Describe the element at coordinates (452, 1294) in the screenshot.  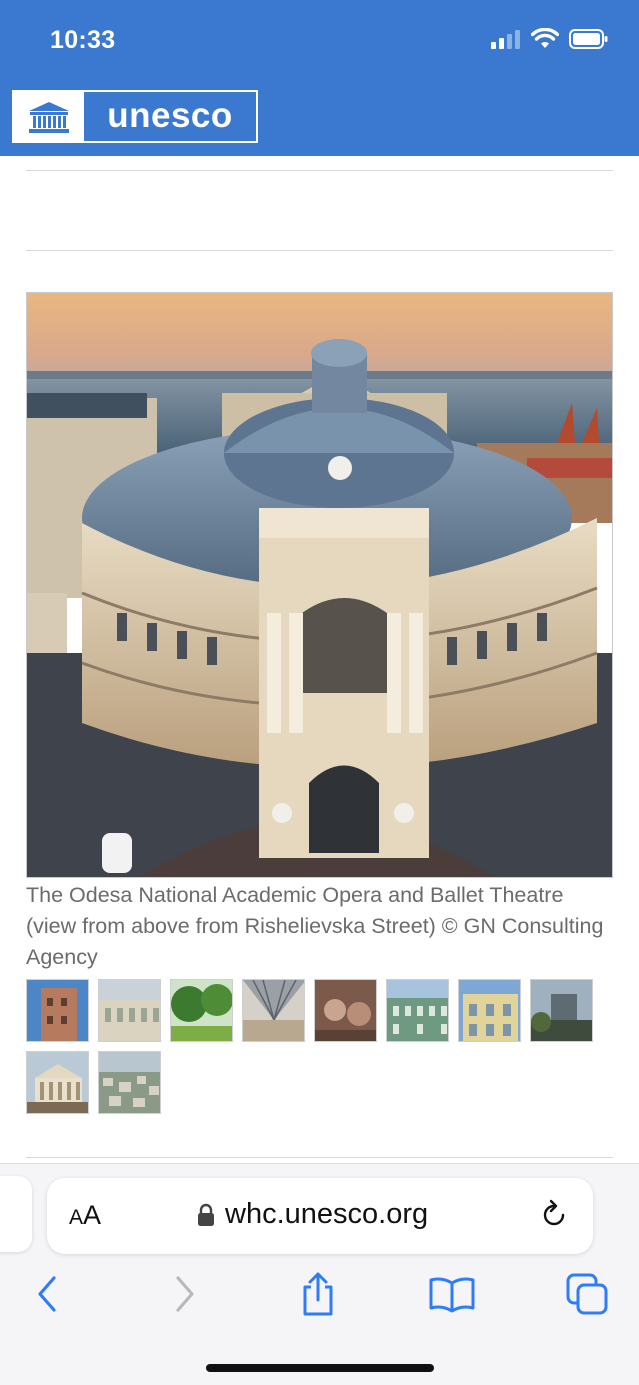
I see `bookmarks-icon` at that location.